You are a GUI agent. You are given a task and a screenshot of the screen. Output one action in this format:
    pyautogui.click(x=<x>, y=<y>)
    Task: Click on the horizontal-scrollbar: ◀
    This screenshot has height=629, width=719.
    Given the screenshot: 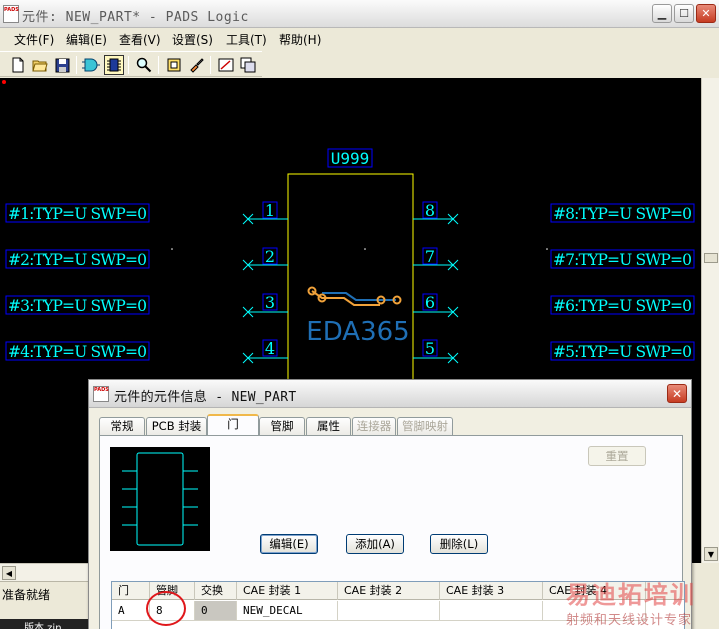 What is the action you would take?
    pyautogui.click(x=47, y=572)
    